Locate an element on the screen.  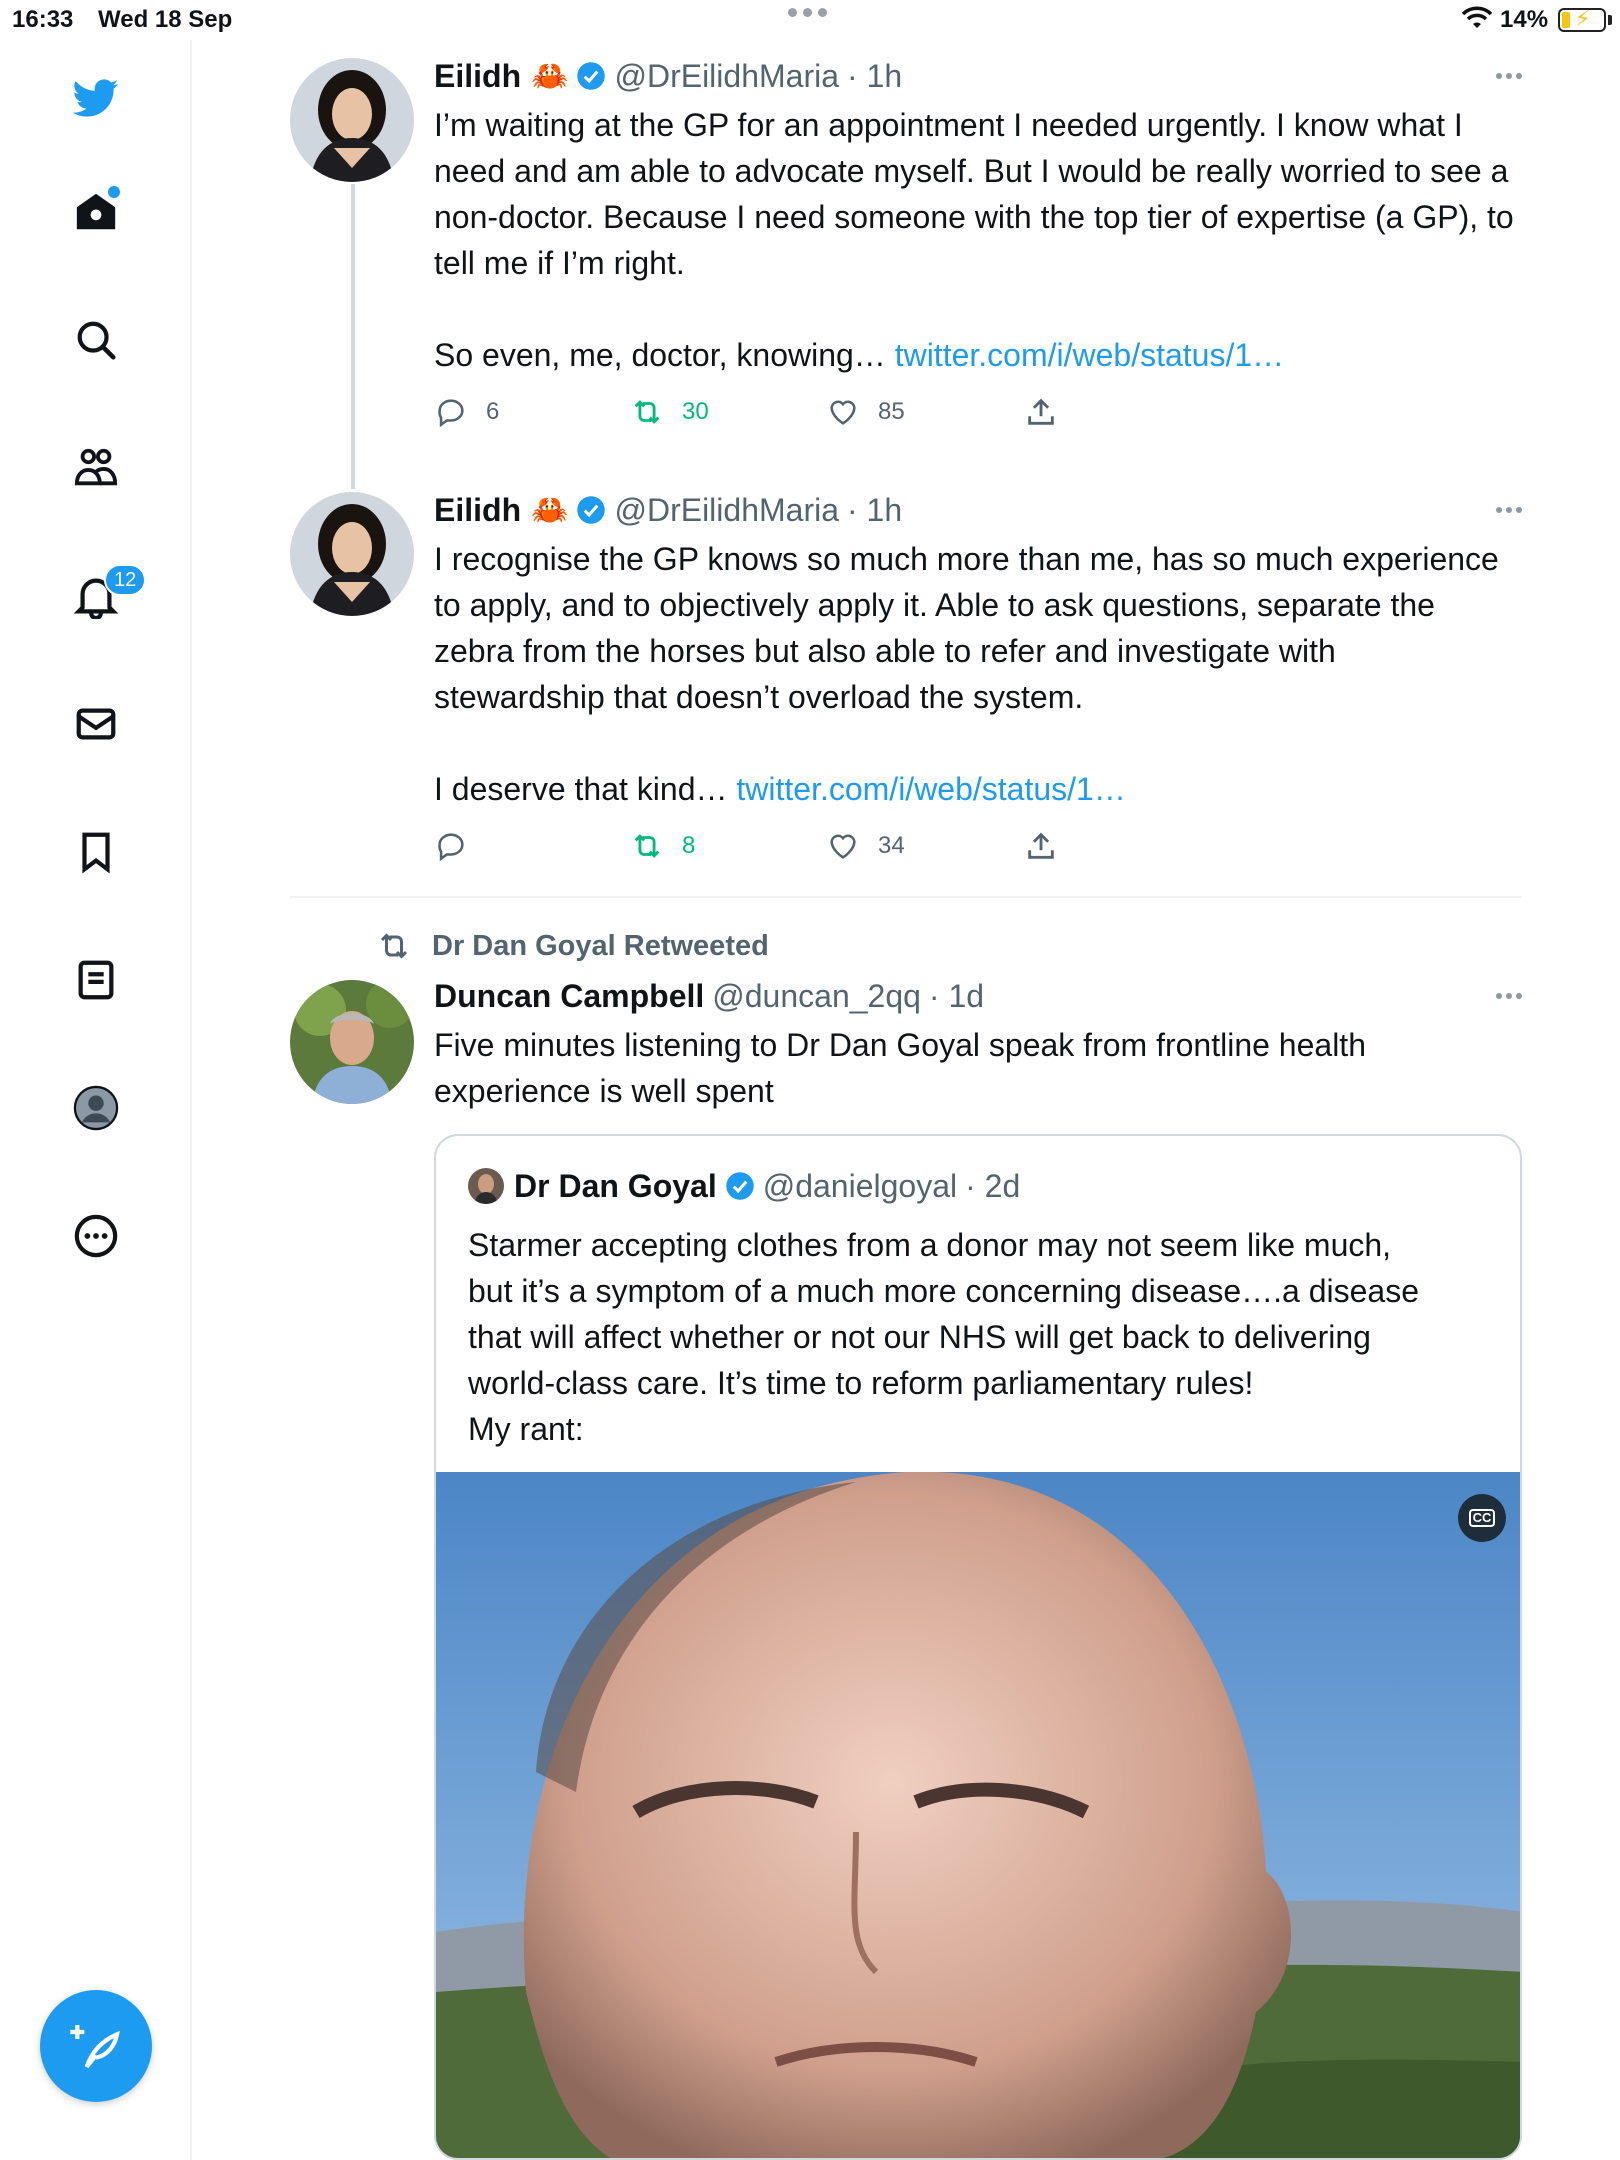
tweet-time: · 1d is located at coordinates (956, 996).